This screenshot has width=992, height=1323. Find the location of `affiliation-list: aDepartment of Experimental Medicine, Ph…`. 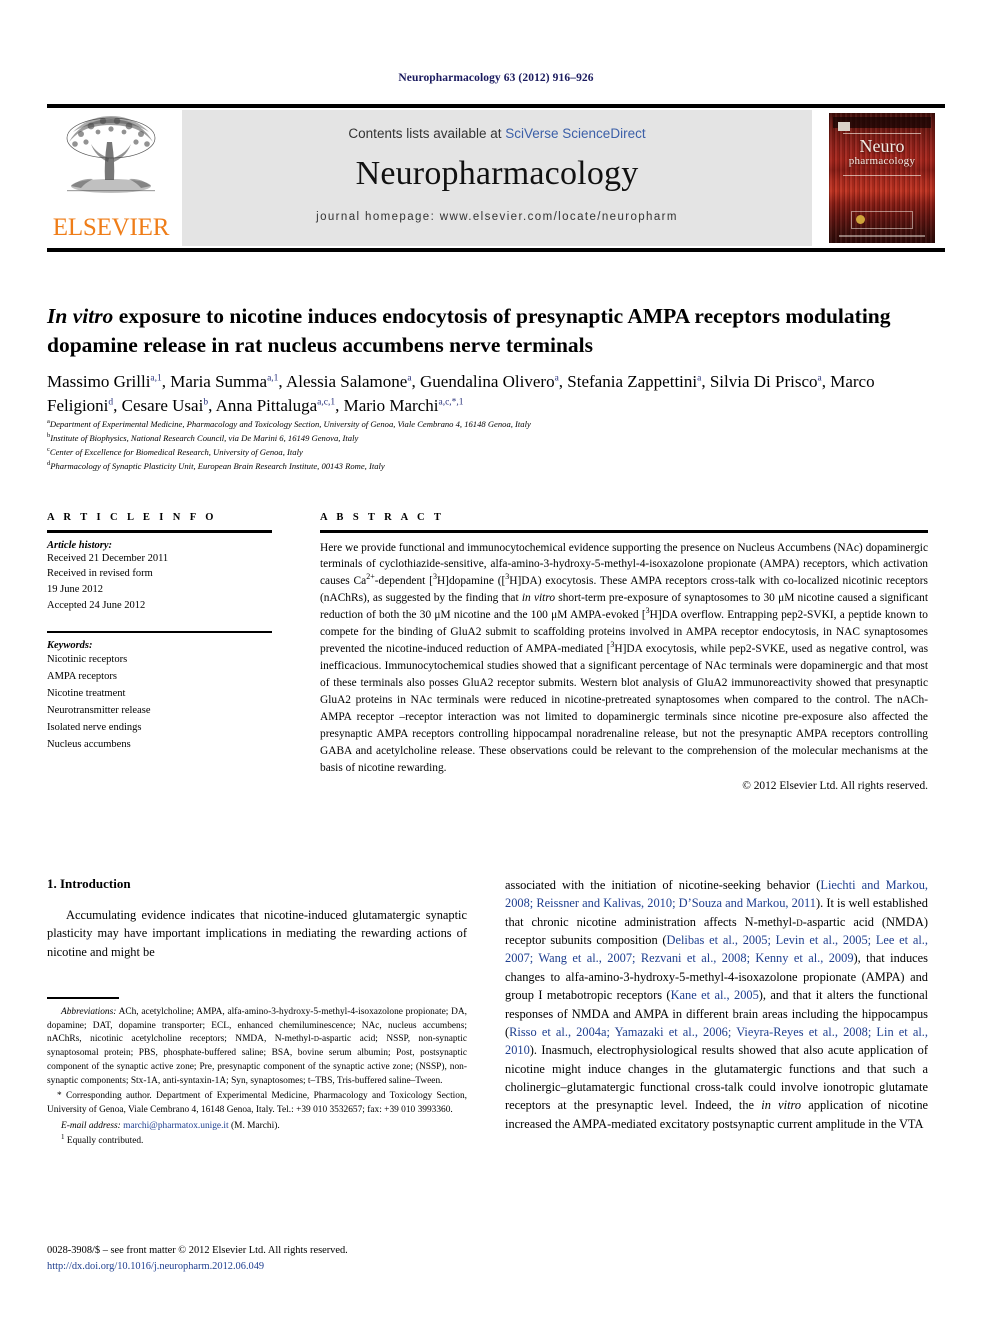

affiliation-list: aDepartment of Experimental Medicine, Ph… is located at coordinates (492, 446).